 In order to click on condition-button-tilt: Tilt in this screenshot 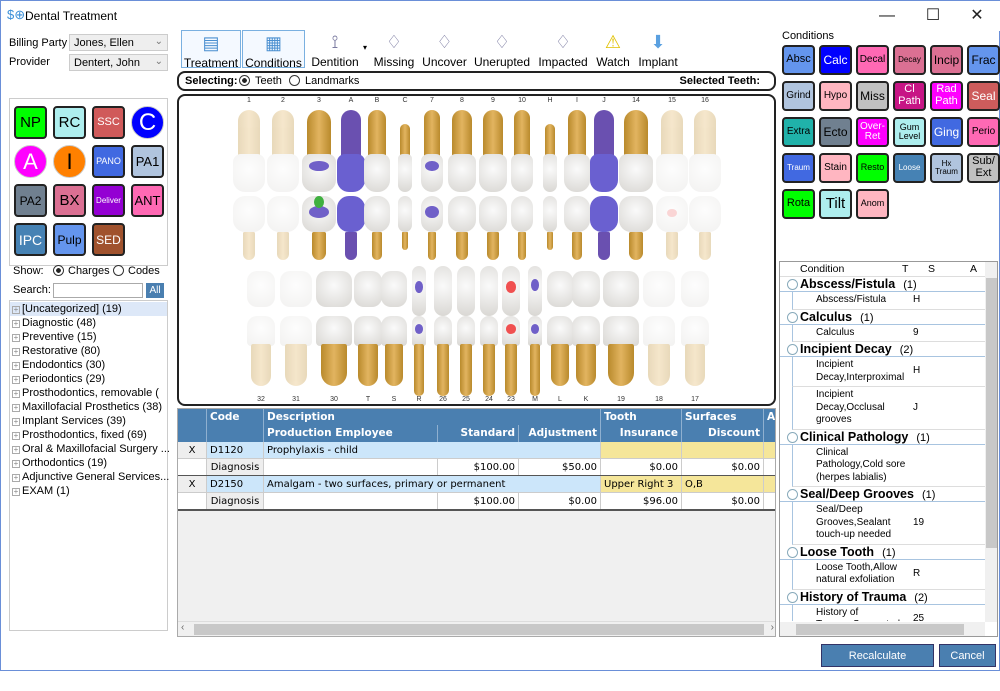, I will do `click(835, 204)`.